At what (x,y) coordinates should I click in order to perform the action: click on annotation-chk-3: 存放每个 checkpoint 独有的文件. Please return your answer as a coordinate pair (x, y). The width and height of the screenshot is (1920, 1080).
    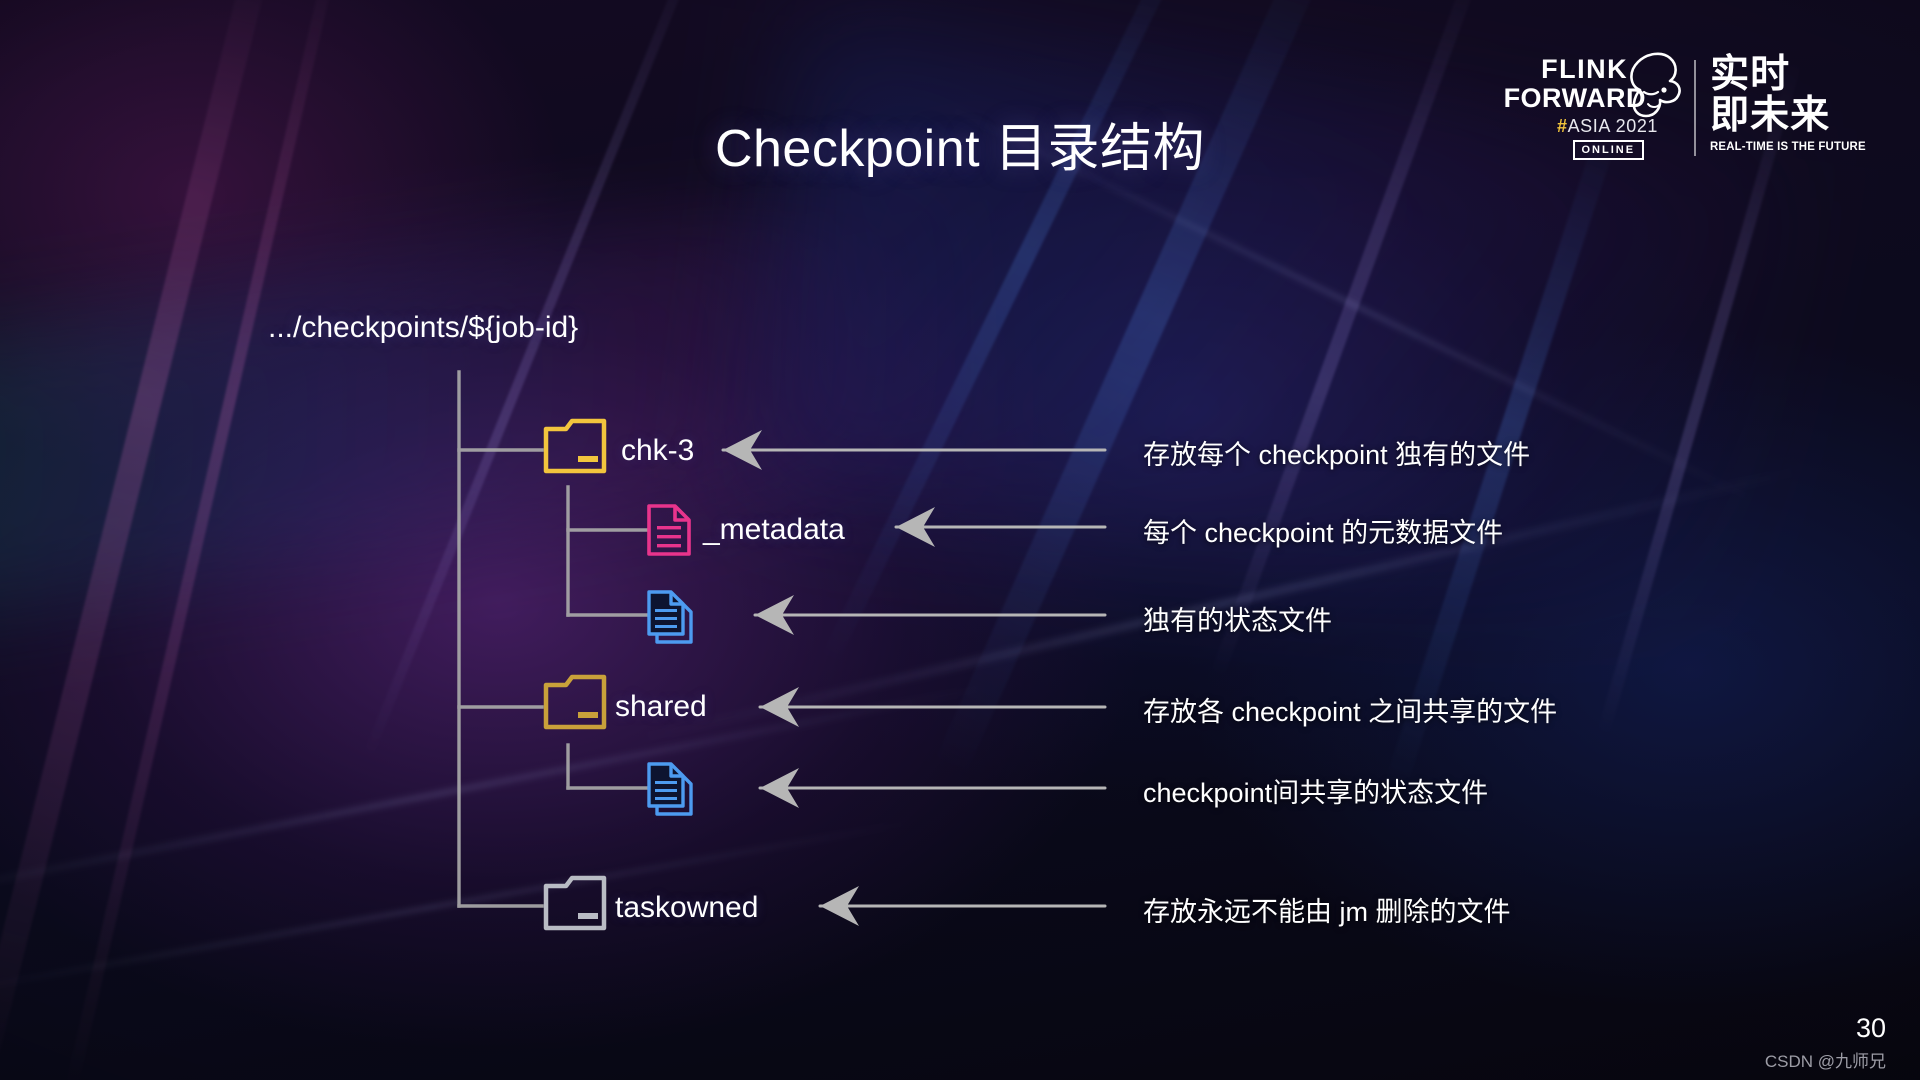
    Looking at the image, I should click on (1337, 455).